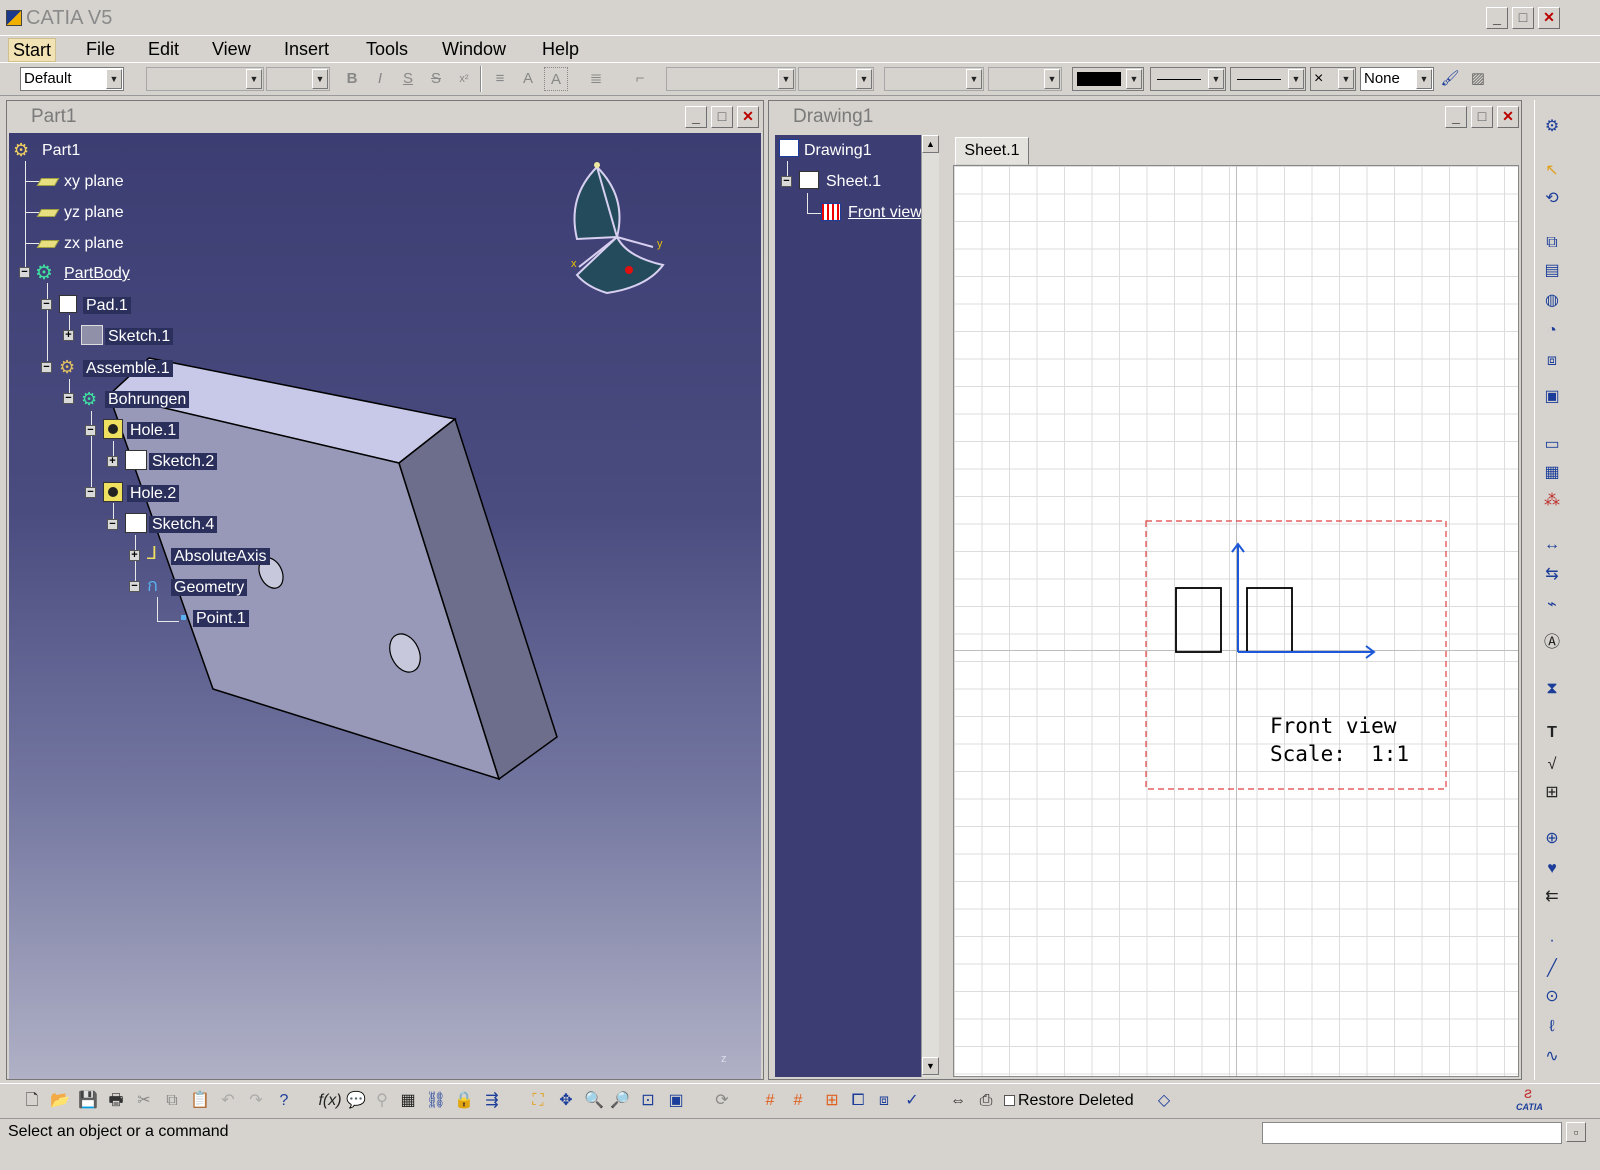  I want to click on point-icon: ·, so click(1552, 941).